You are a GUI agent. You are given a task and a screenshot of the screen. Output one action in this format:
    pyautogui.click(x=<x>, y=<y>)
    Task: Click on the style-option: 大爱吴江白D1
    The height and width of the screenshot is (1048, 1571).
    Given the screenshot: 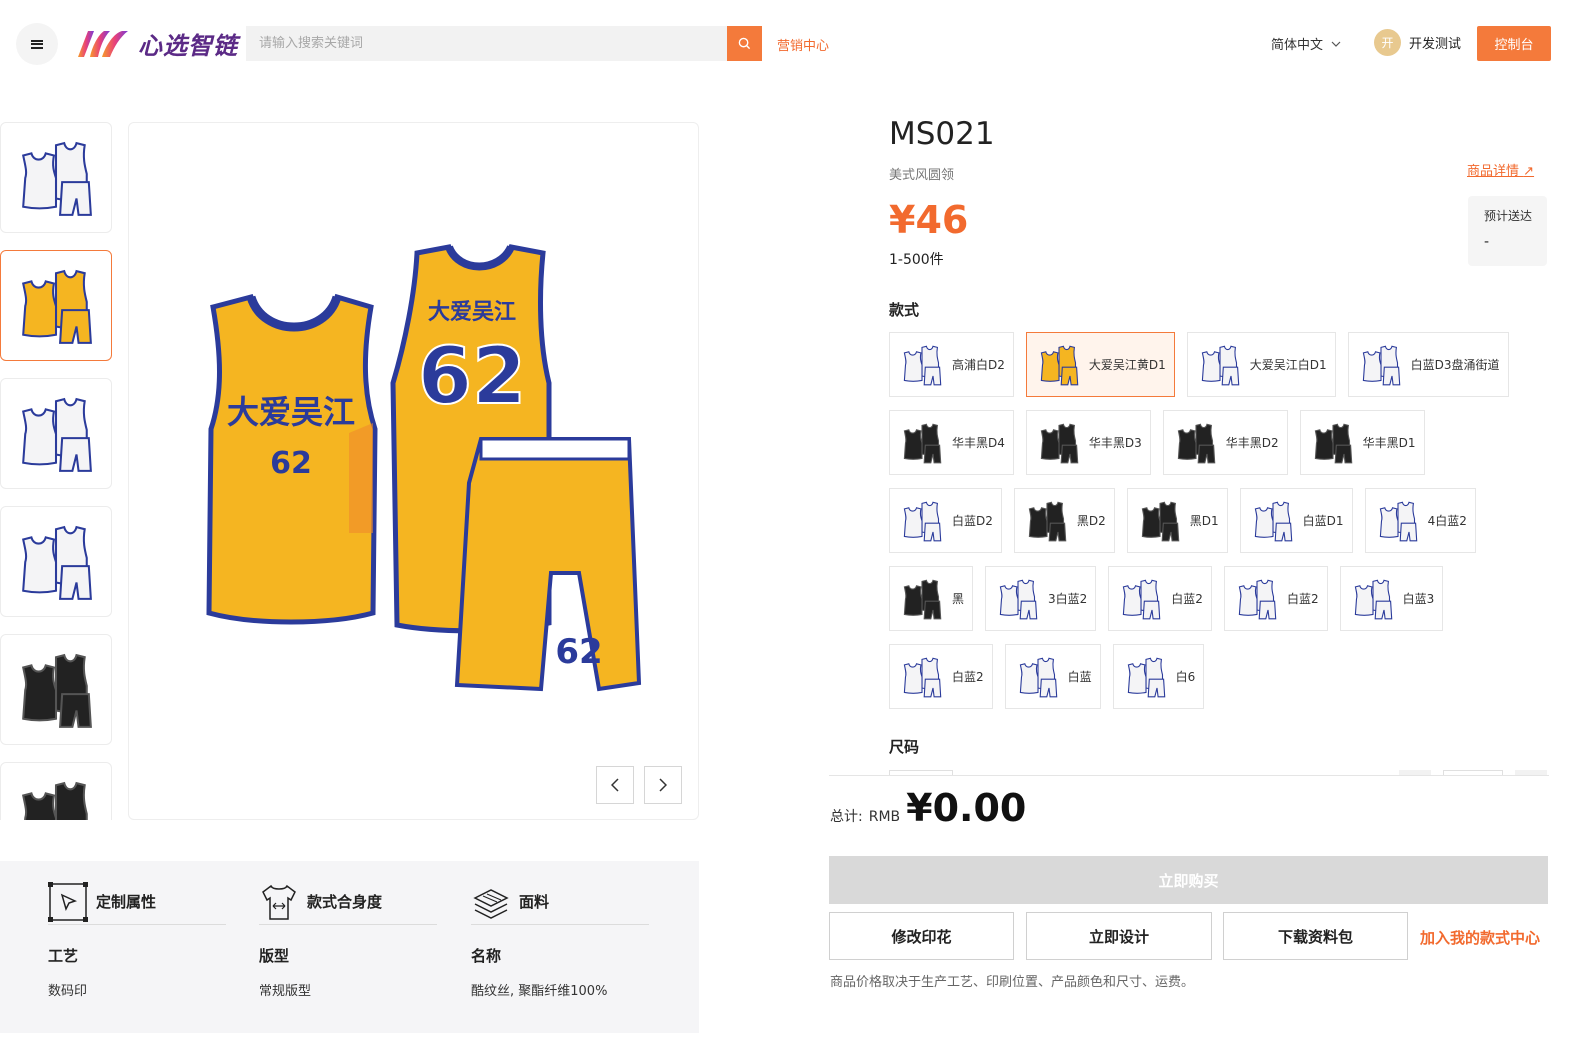 What is the action you would take?
    pyautogui.click(x=1261, y=364)
    